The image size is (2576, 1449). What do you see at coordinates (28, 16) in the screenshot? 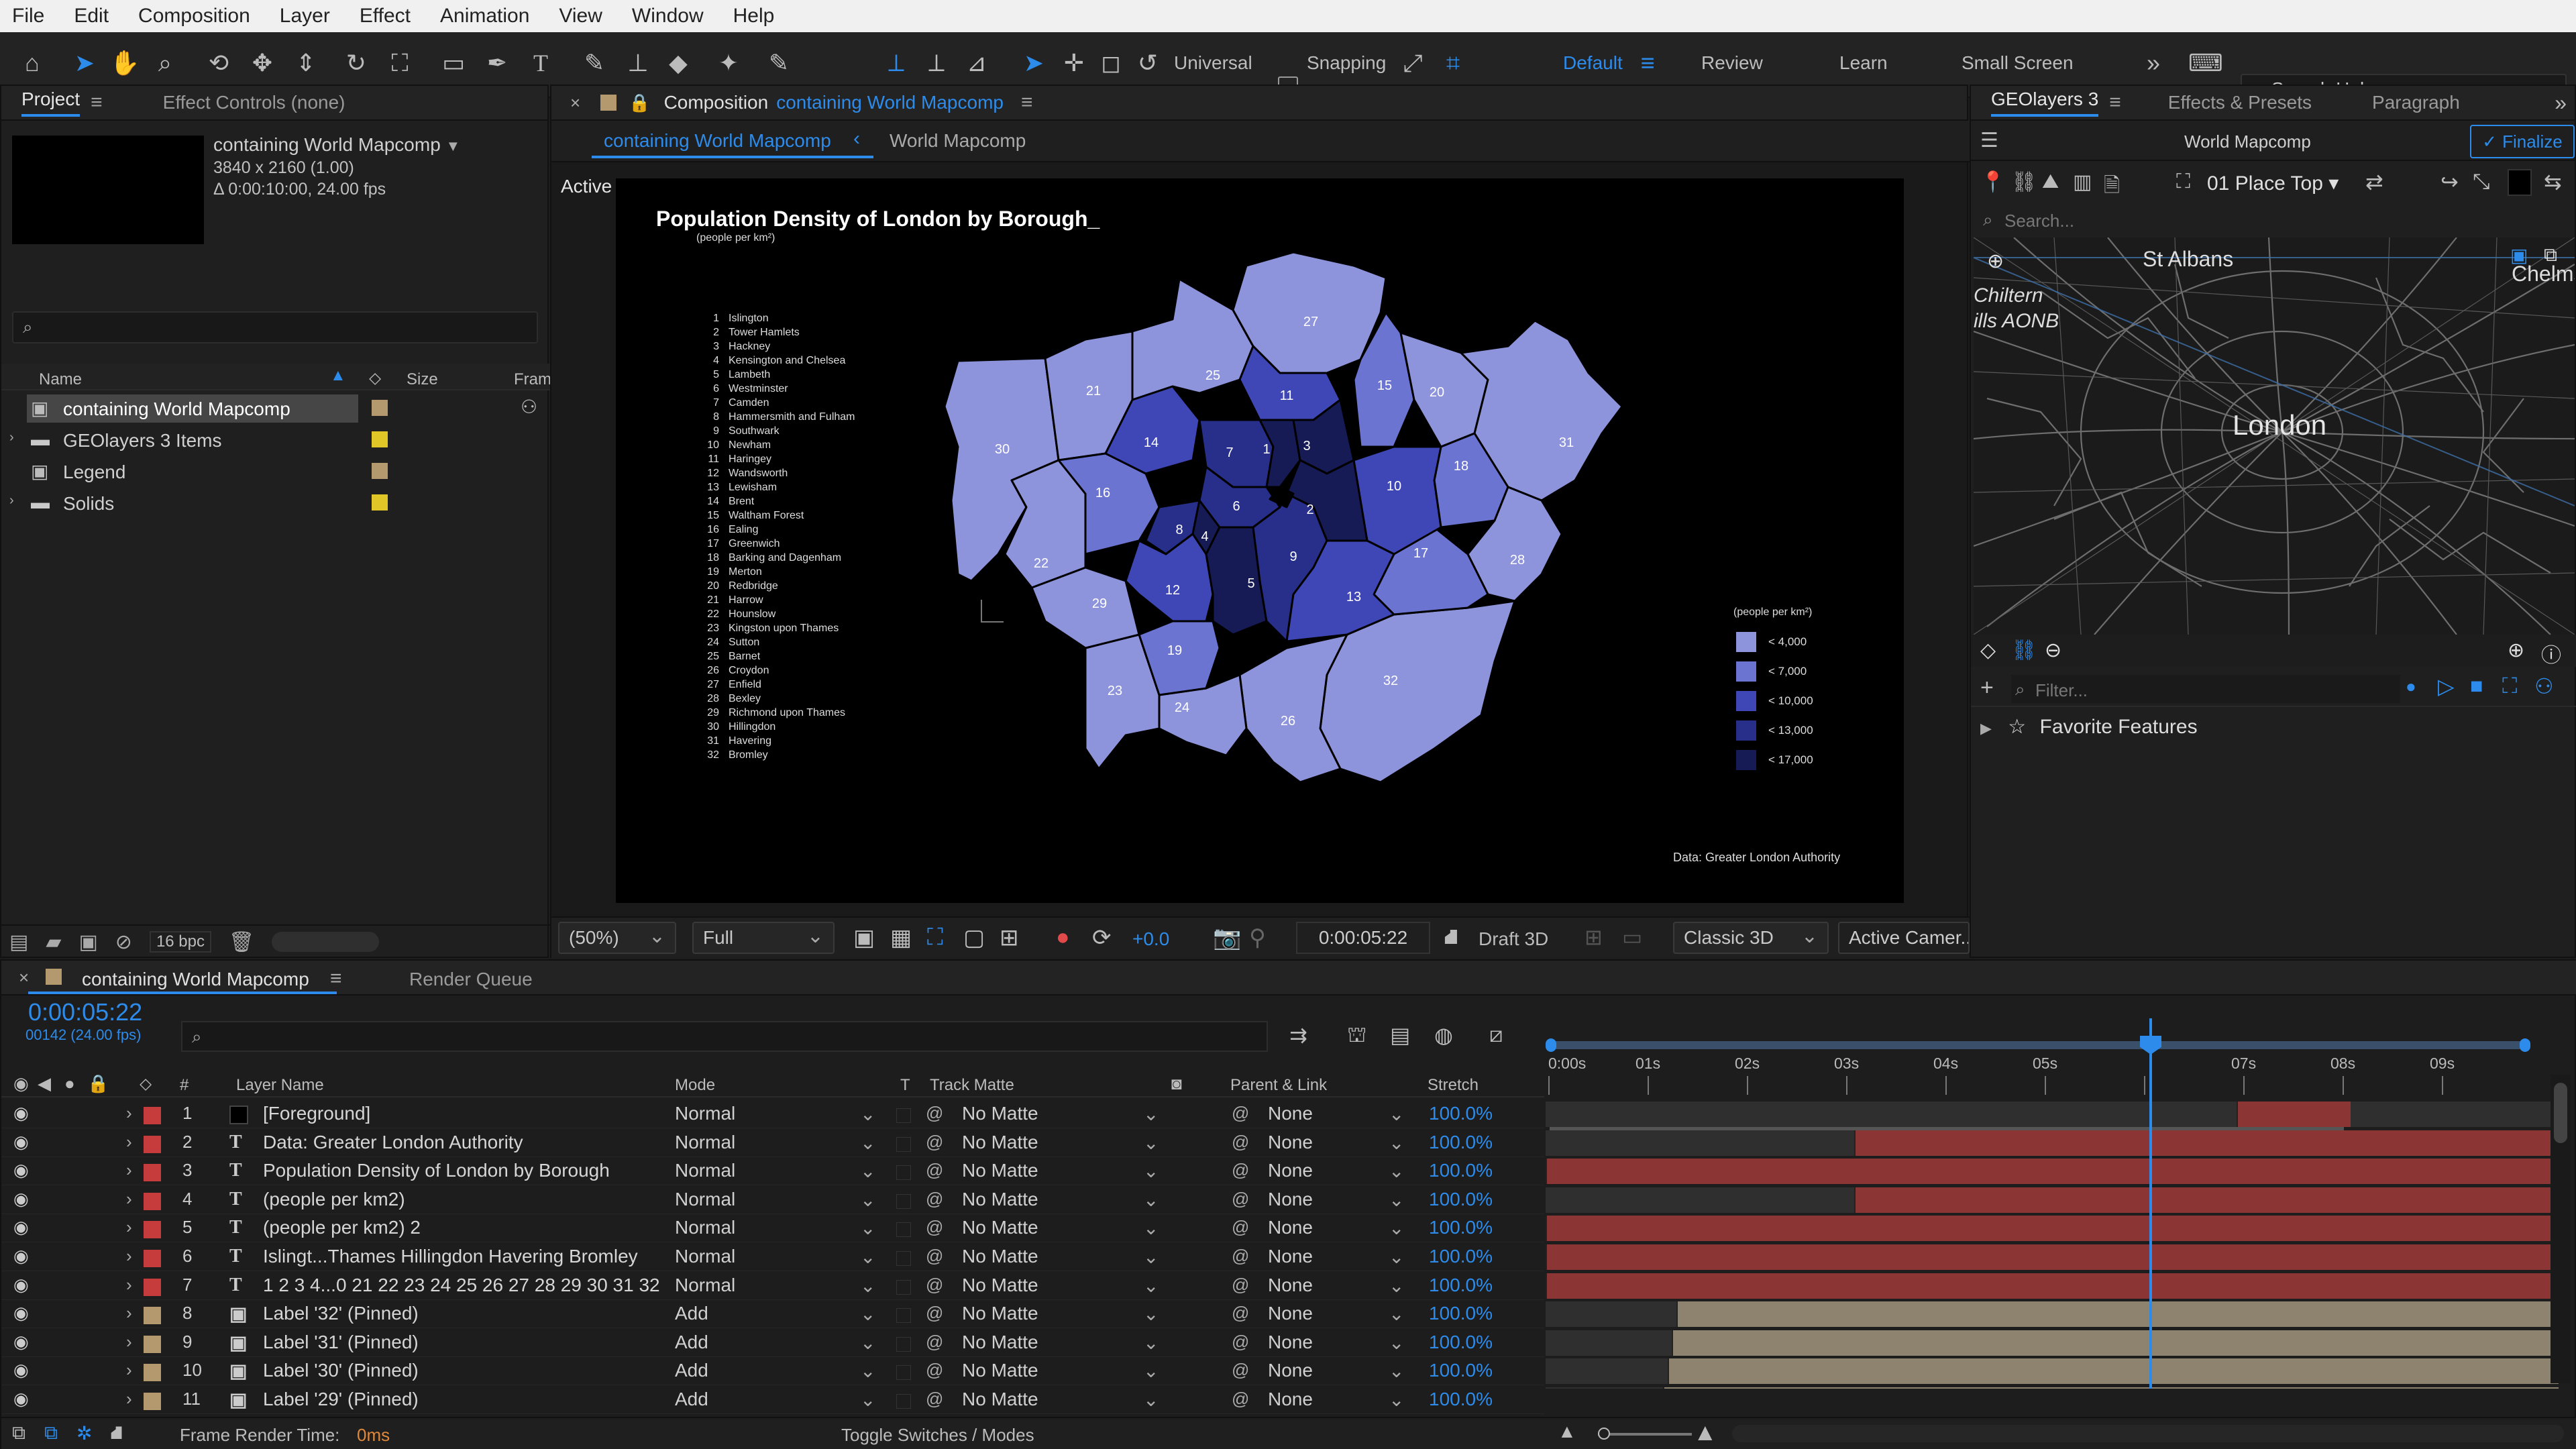
I see `menu-file: File` at bounding box center [28, 16].